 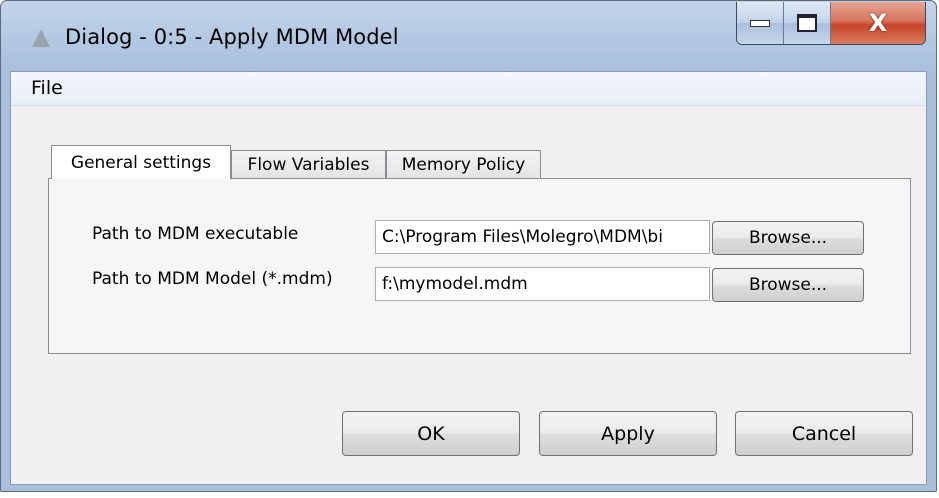 I want to click on model-path-input: f:\mymodel.mdm, so click(x=542, y=284).